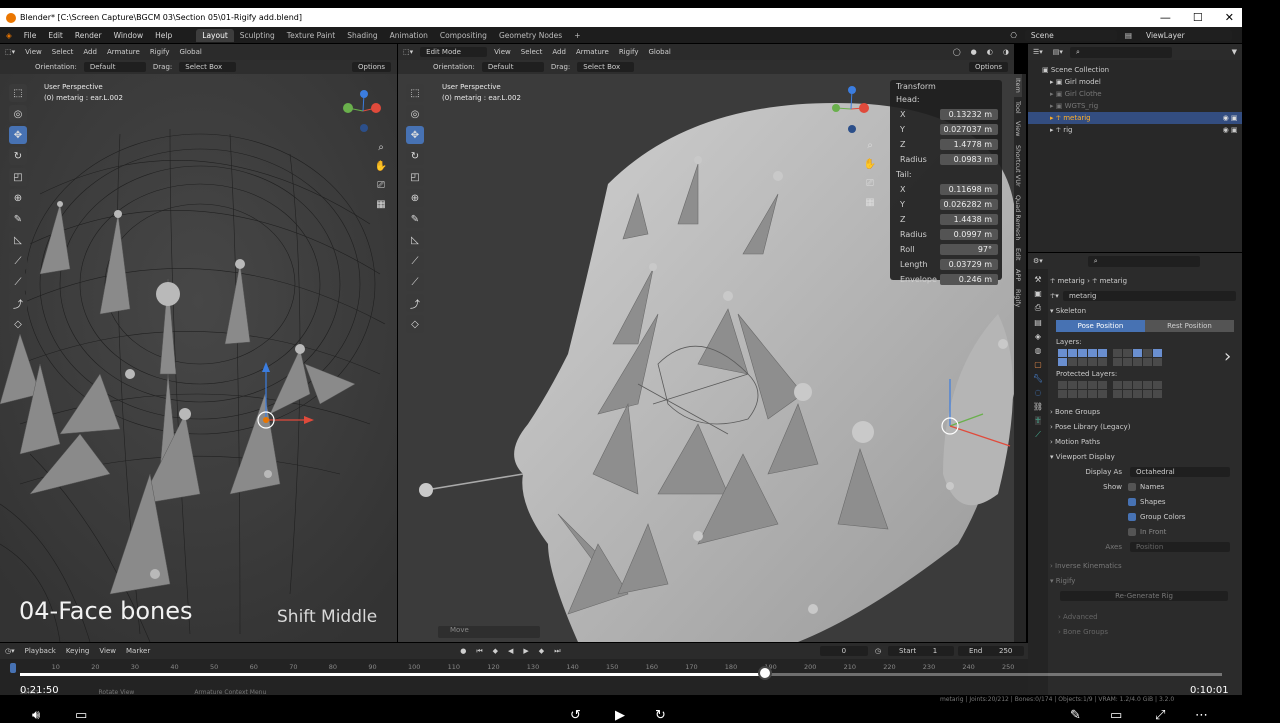 This screenshot has height=723, width=1280. What do you see at coordinates (921, 651) in the screenshot?
I see `start-frame-field: Start 1` at bounding box center [921, 651].